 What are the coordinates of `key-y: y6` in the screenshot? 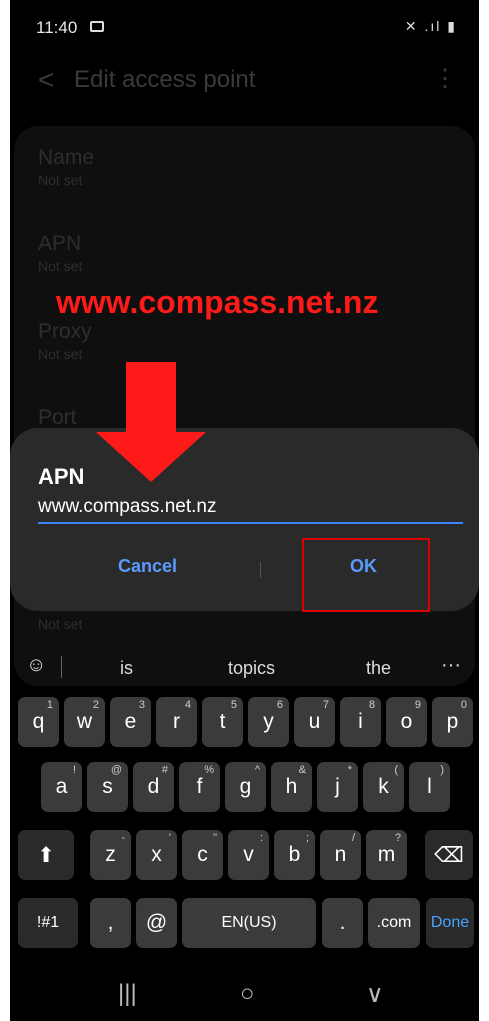 It's located at (268, 722).